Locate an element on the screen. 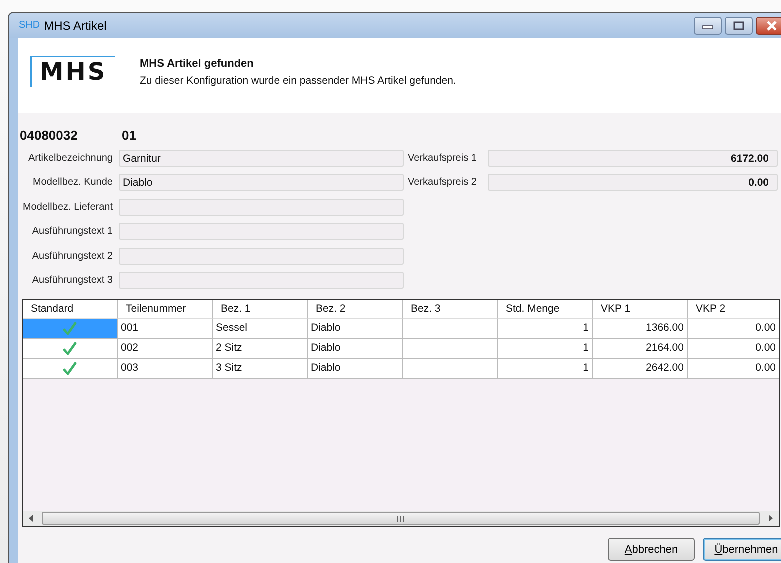 Image resolution: width=781 pixels, height=563 pixels. scroll-right-icon is located at coordinates (770, 518).